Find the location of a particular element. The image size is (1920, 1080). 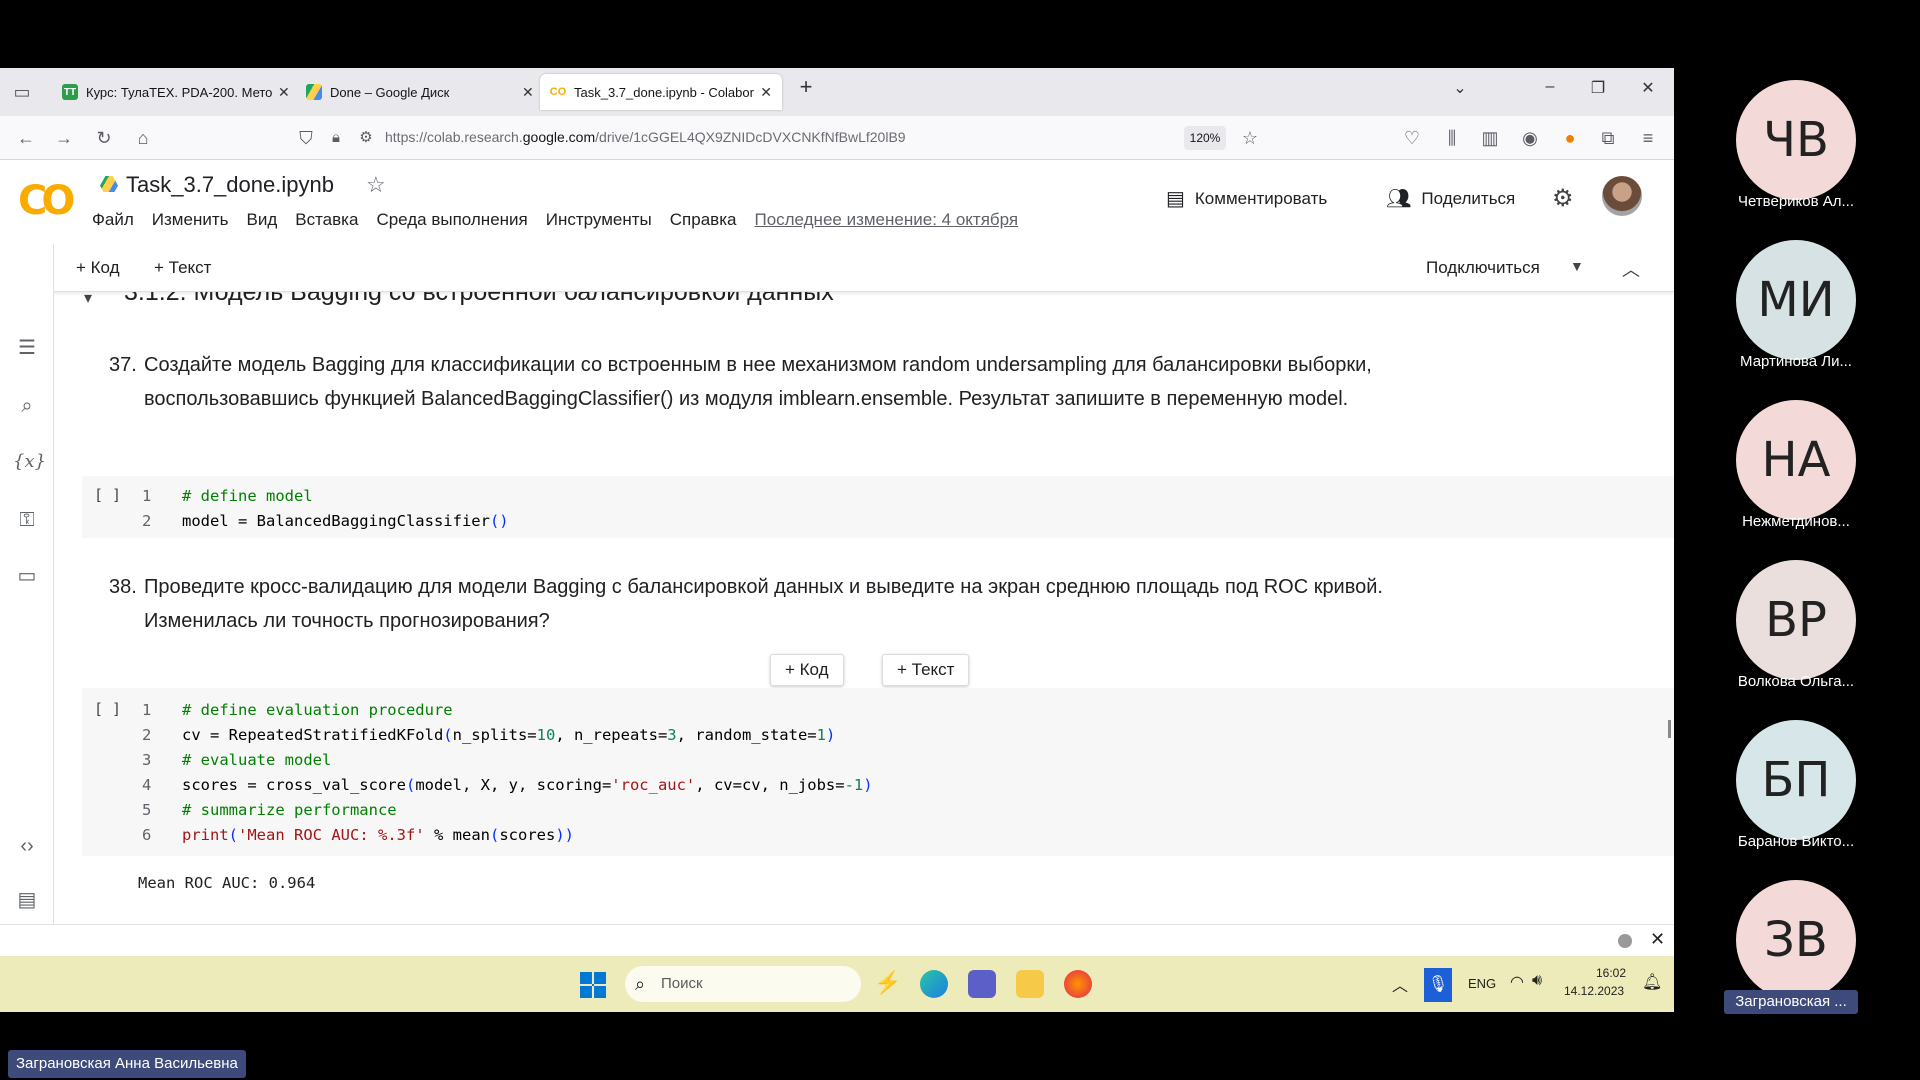

notifications-icon: 🔔︎ is located at coordinates (1652, 982).